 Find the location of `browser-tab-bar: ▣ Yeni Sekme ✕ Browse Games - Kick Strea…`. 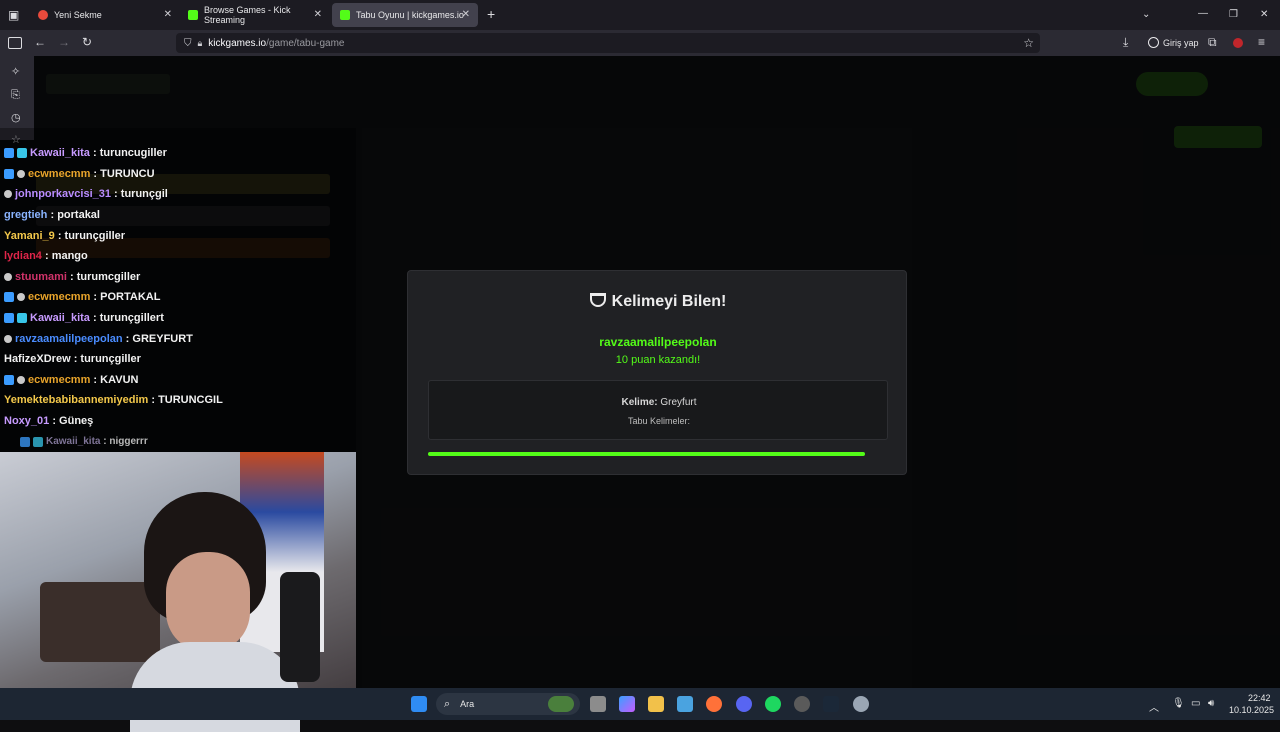

browser-tab-bar: ▣ Yeni Sekme ✕ Browse Games - Kick Strea… is located at coordinates (640, 15).